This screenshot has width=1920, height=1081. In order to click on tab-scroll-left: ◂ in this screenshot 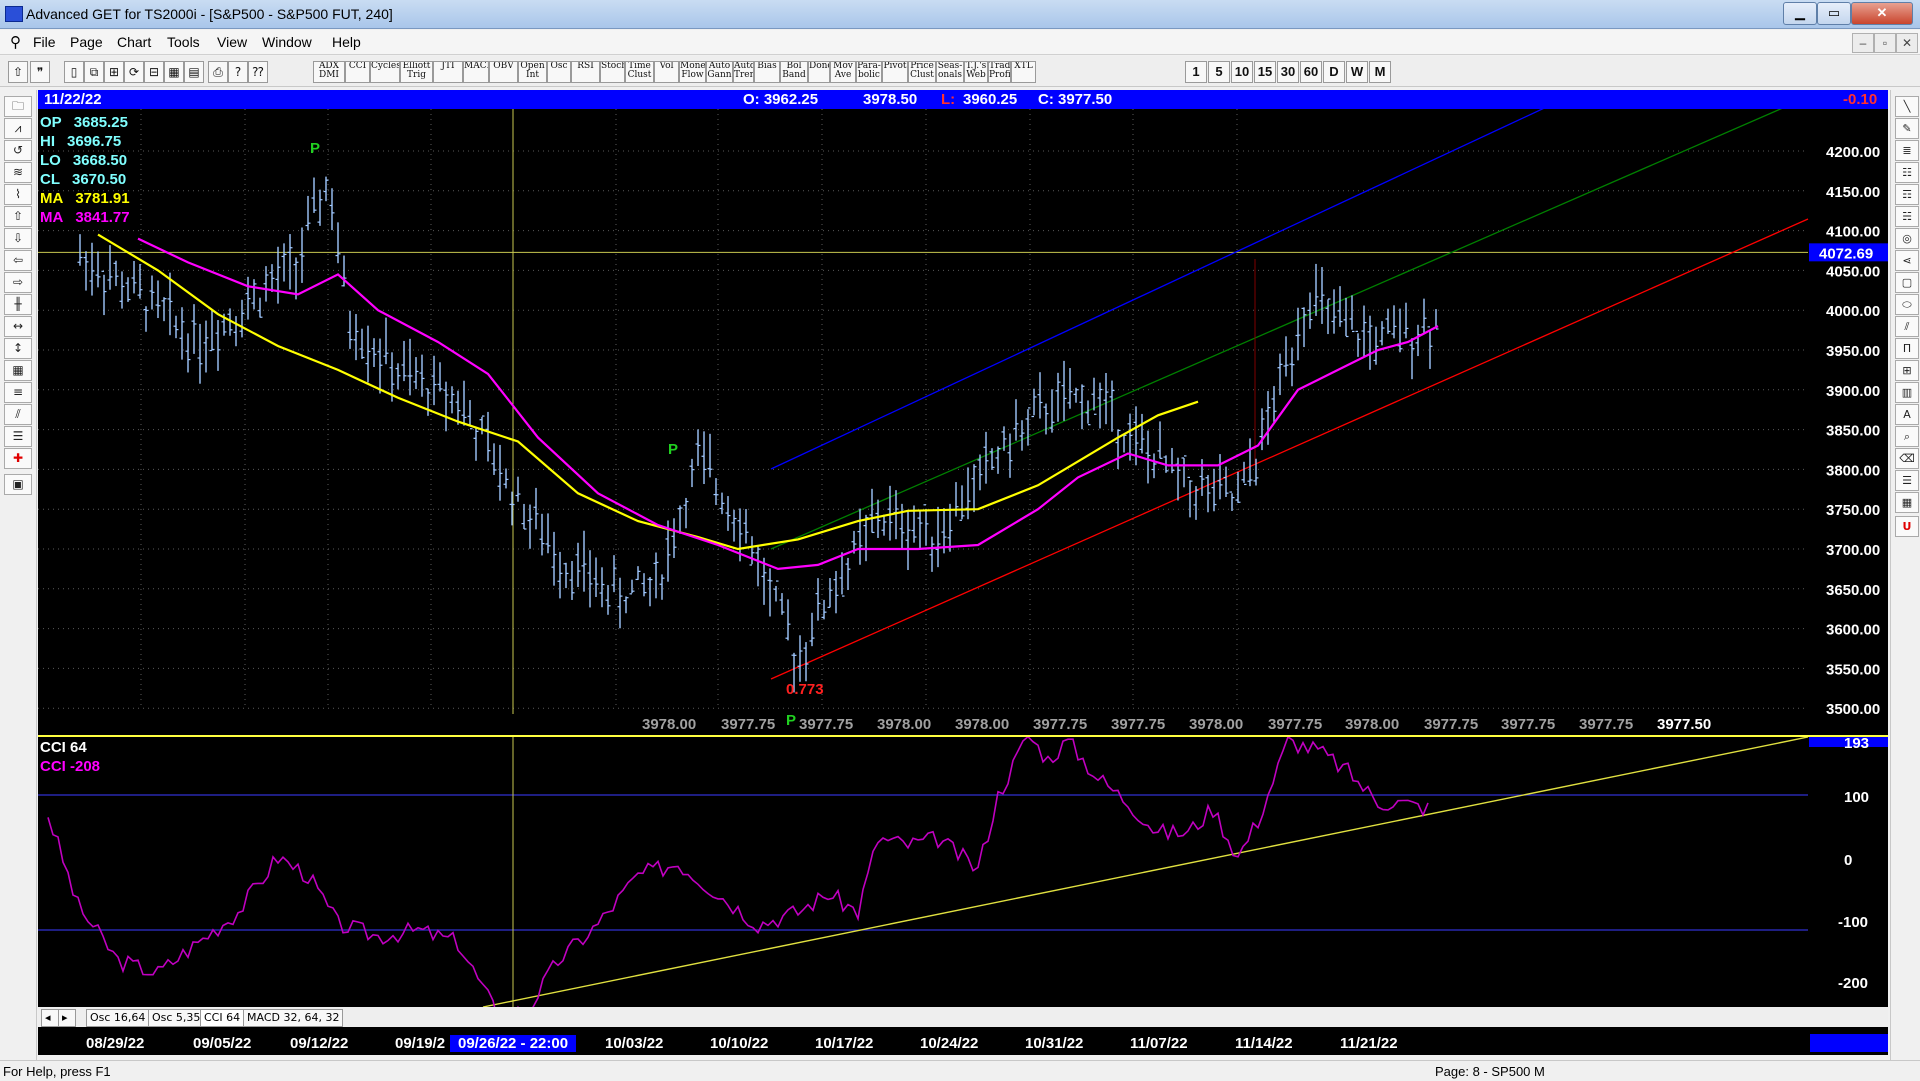, I will do `click(50, 1018)`.